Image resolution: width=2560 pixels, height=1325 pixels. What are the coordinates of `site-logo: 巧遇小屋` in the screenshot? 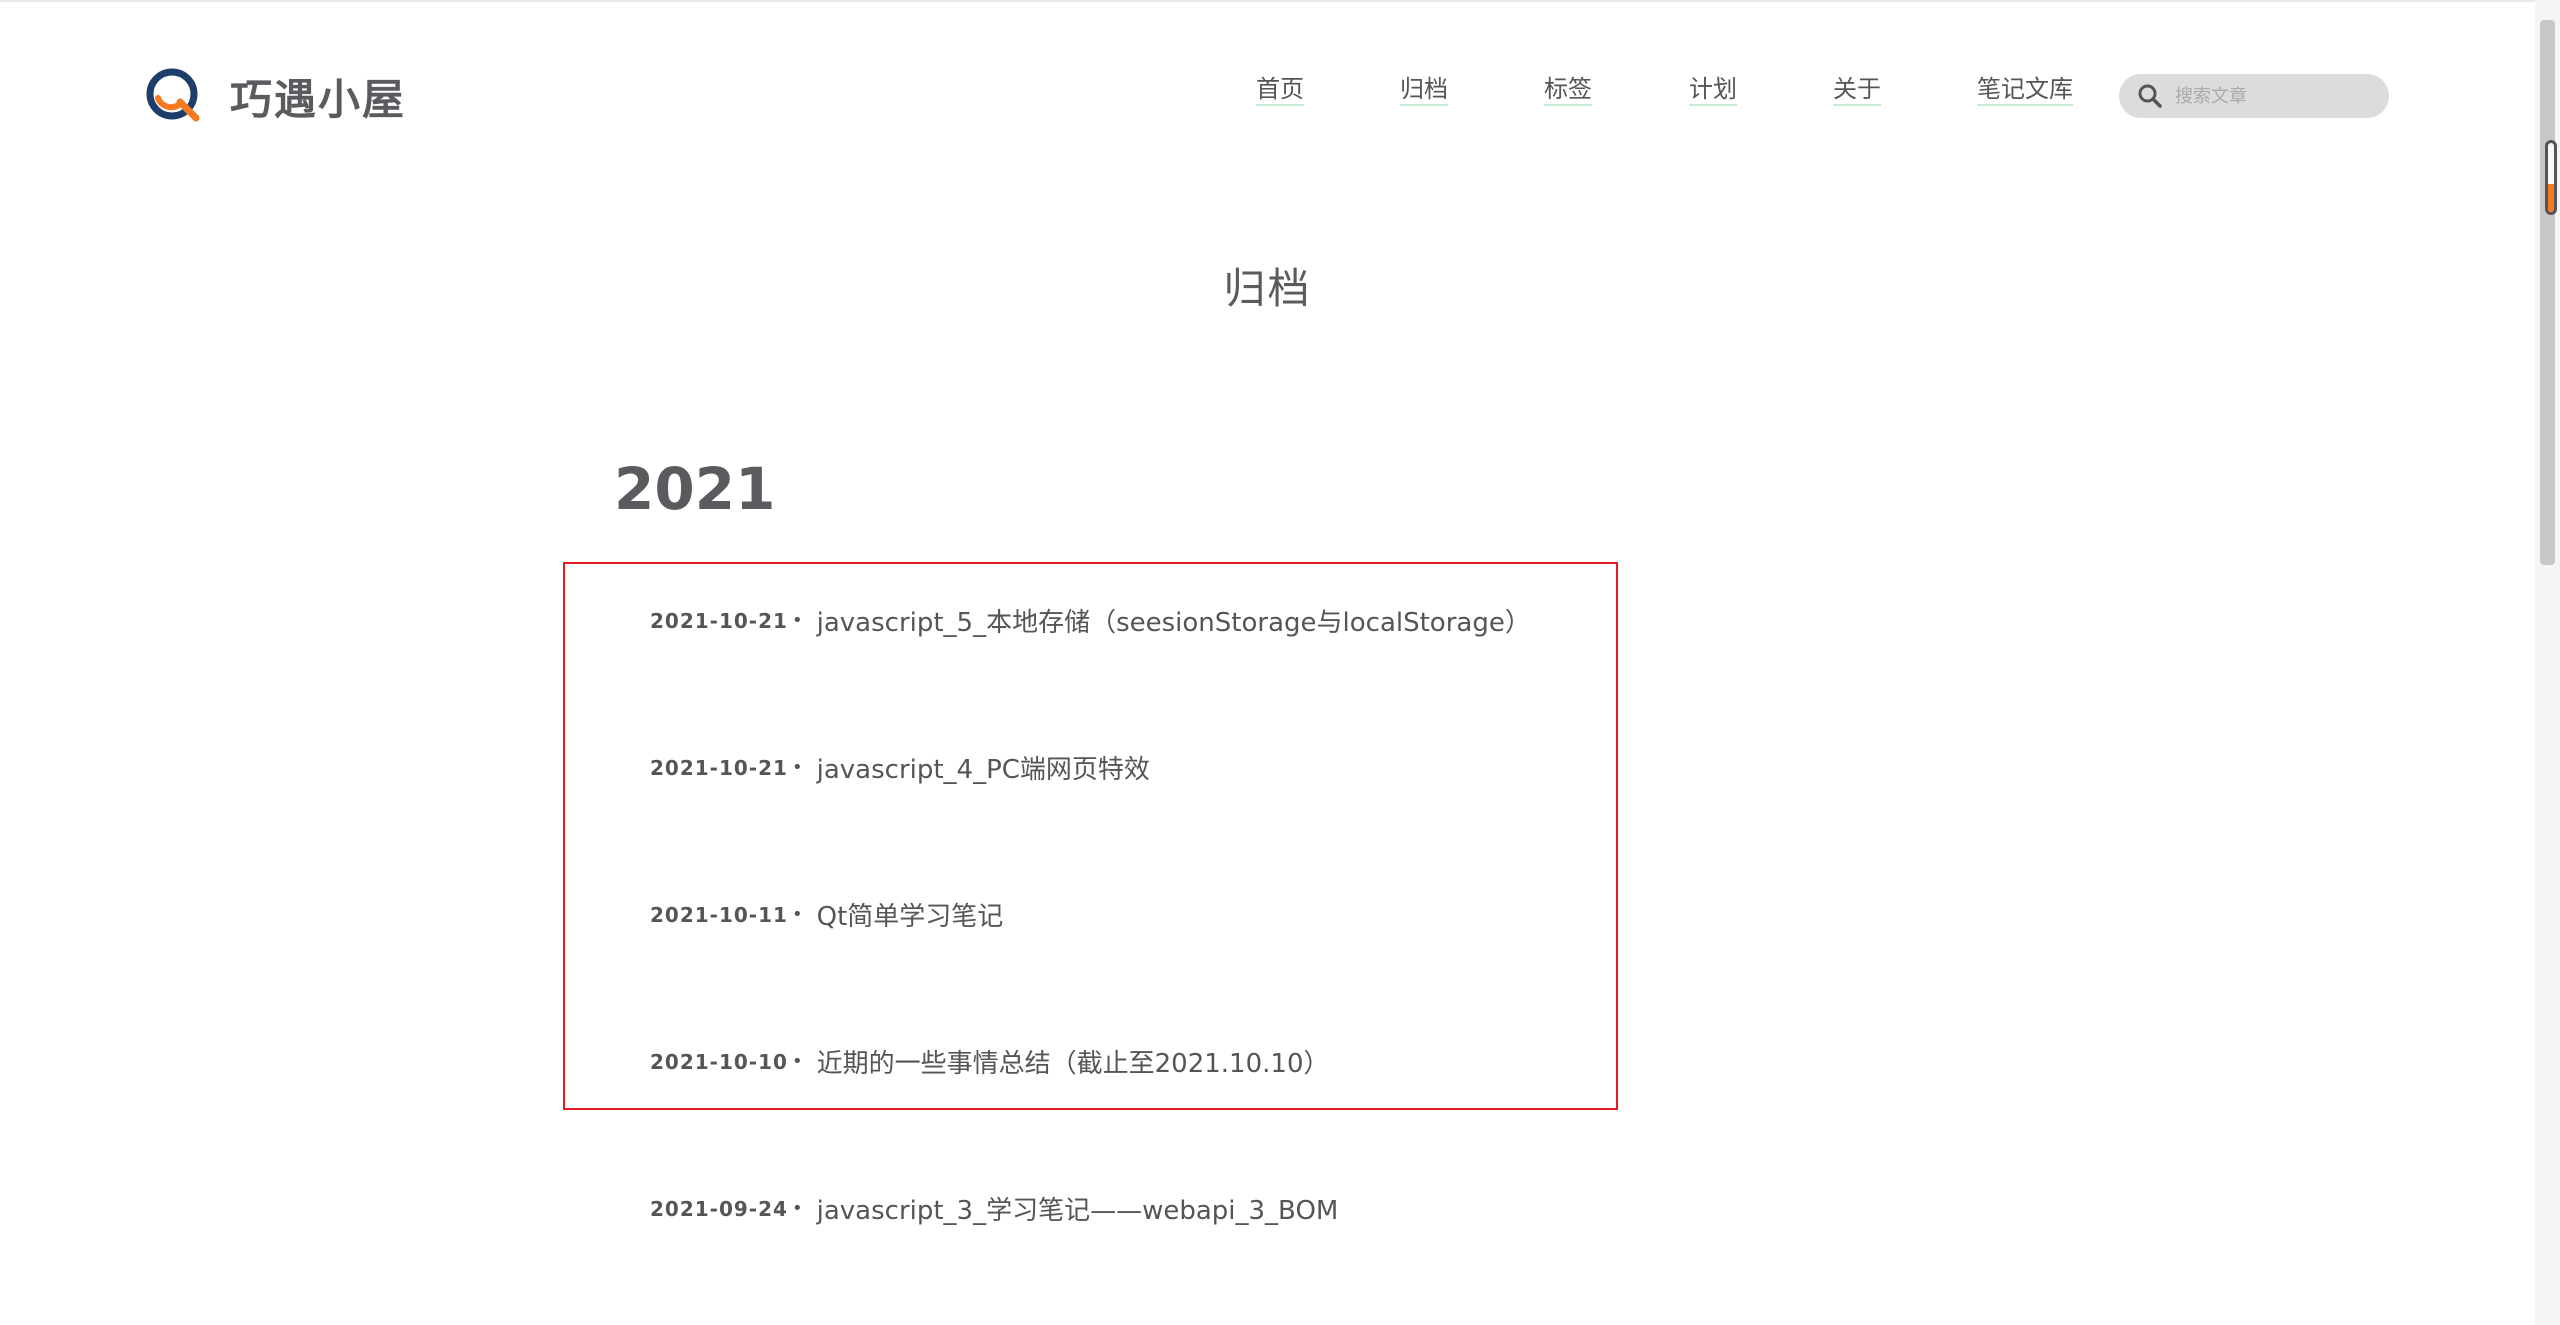 It's located at (275, 96).